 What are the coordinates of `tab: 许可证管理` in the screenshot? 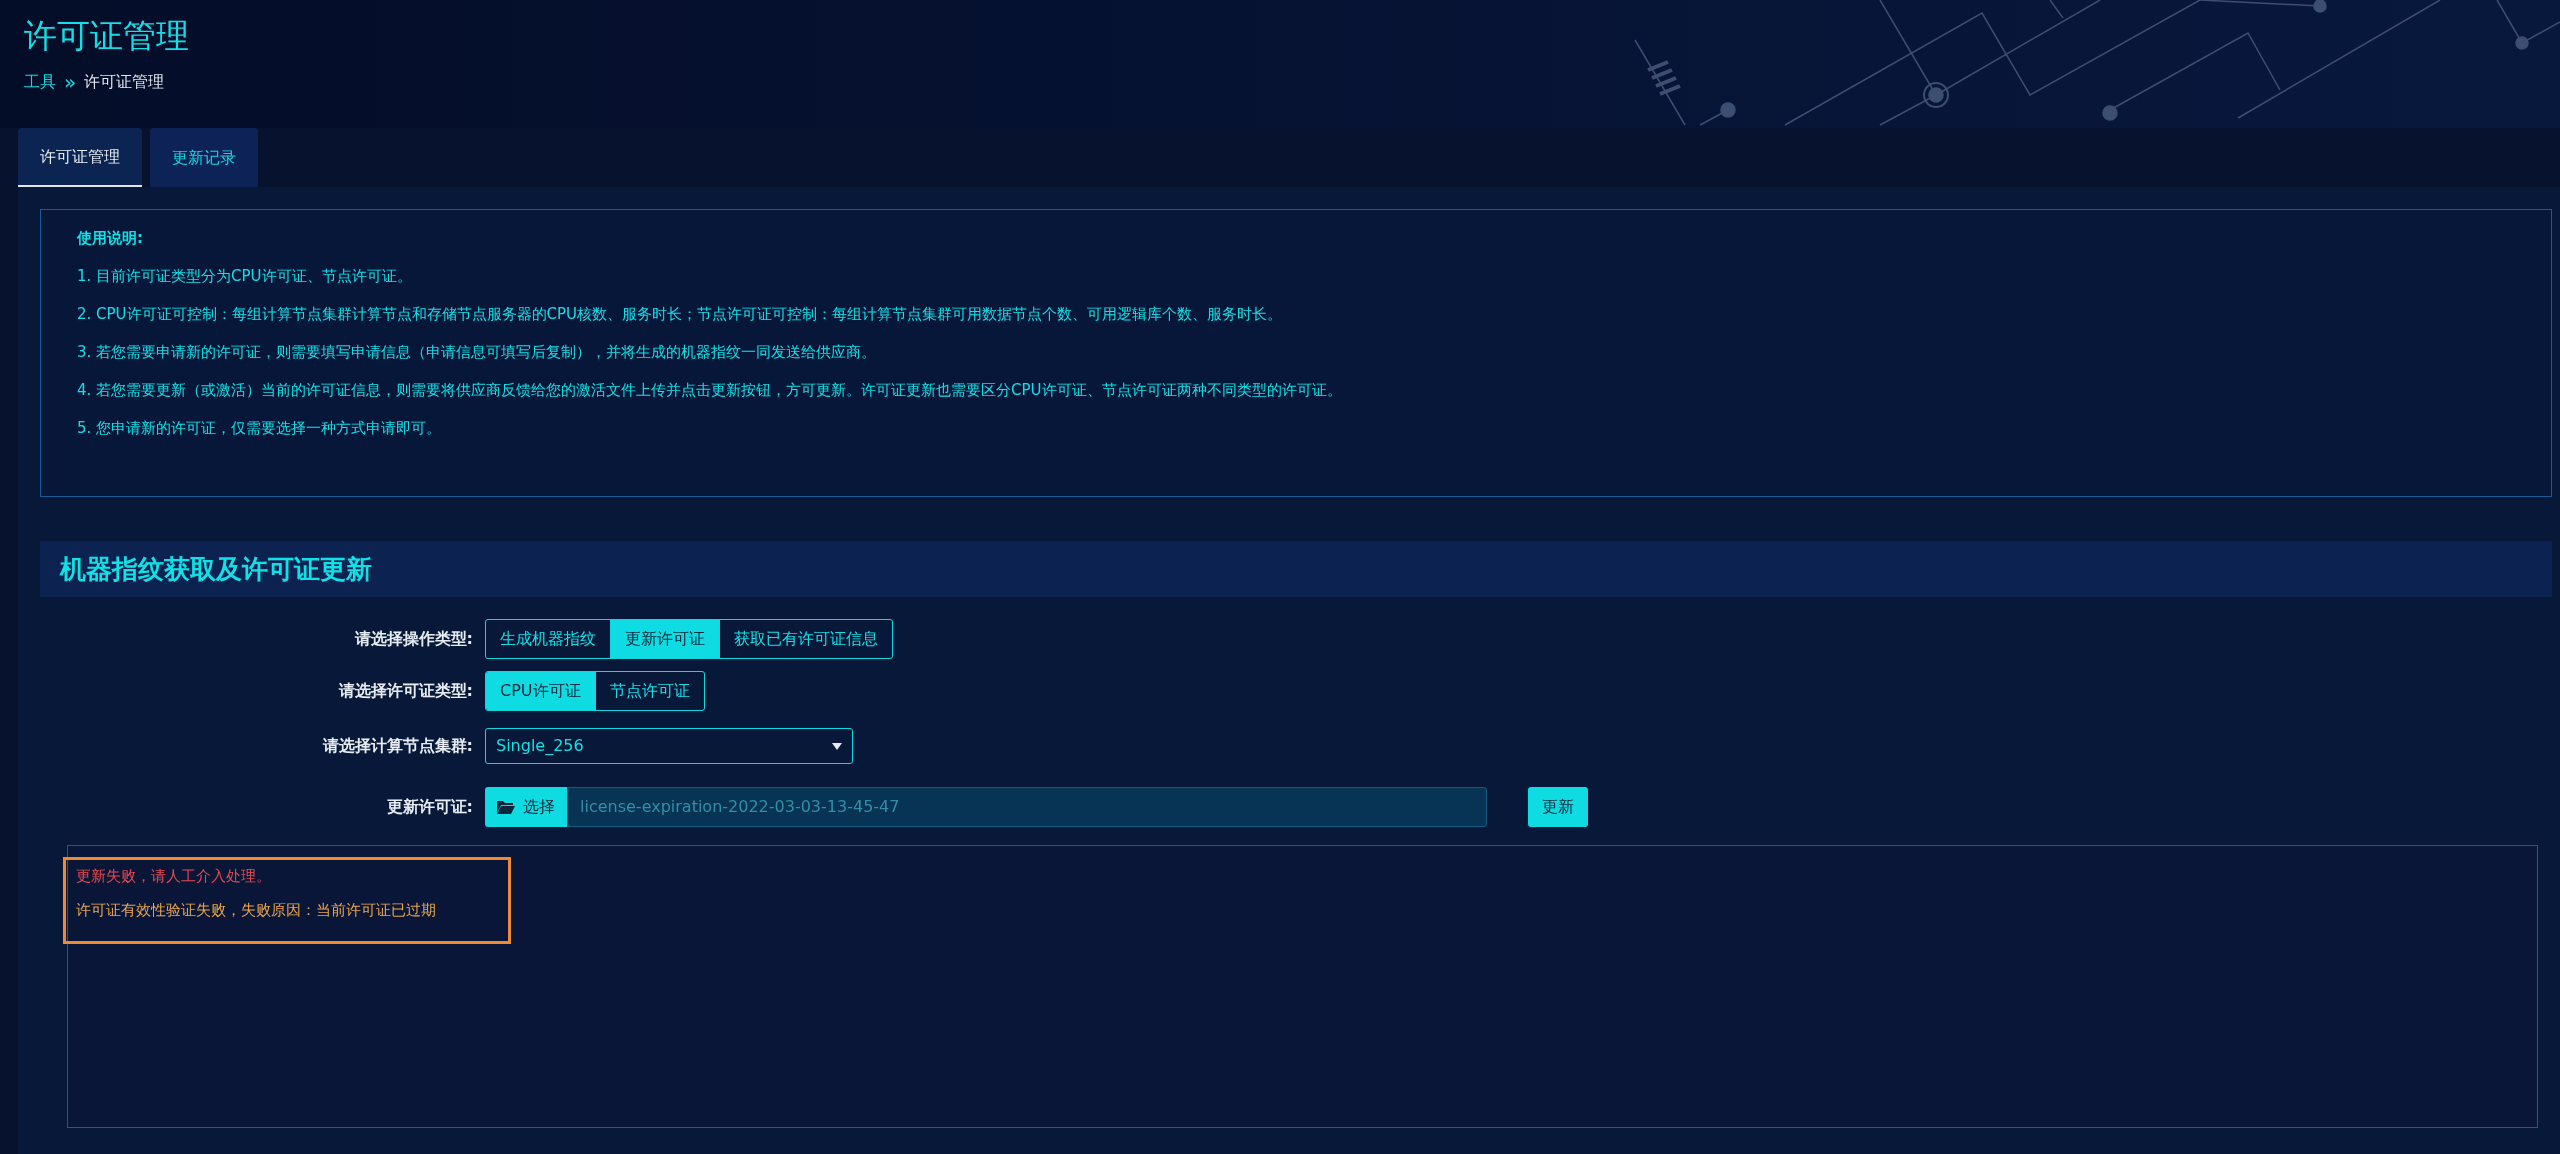 It's located at (80, 157).